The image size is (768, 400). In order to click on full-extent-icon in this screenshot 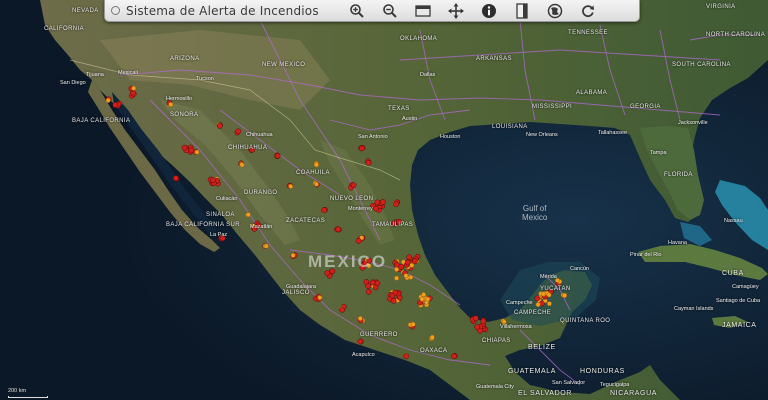, I will do `click(423, 10)`.